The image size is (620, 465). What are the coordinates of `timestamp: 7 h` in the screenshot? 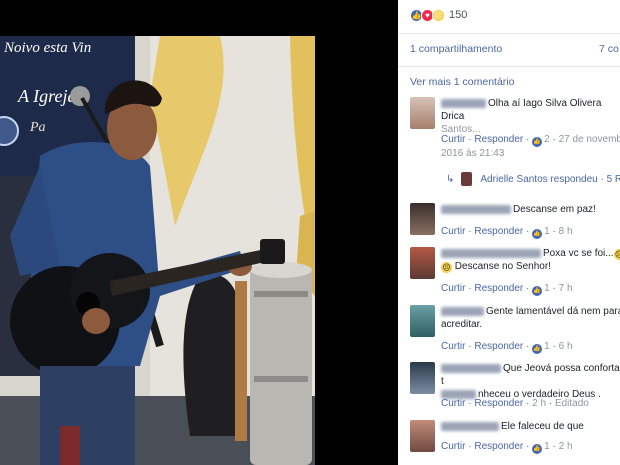 It's located at (566, 288).